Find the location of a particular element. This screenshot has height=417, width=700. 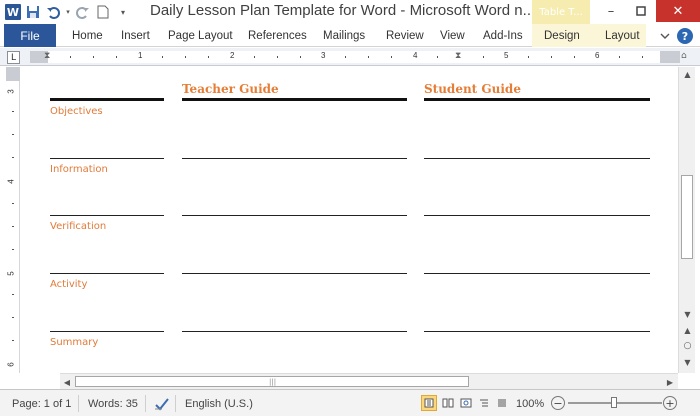

ruler-number: 3 is located at coordinates (323, 55).